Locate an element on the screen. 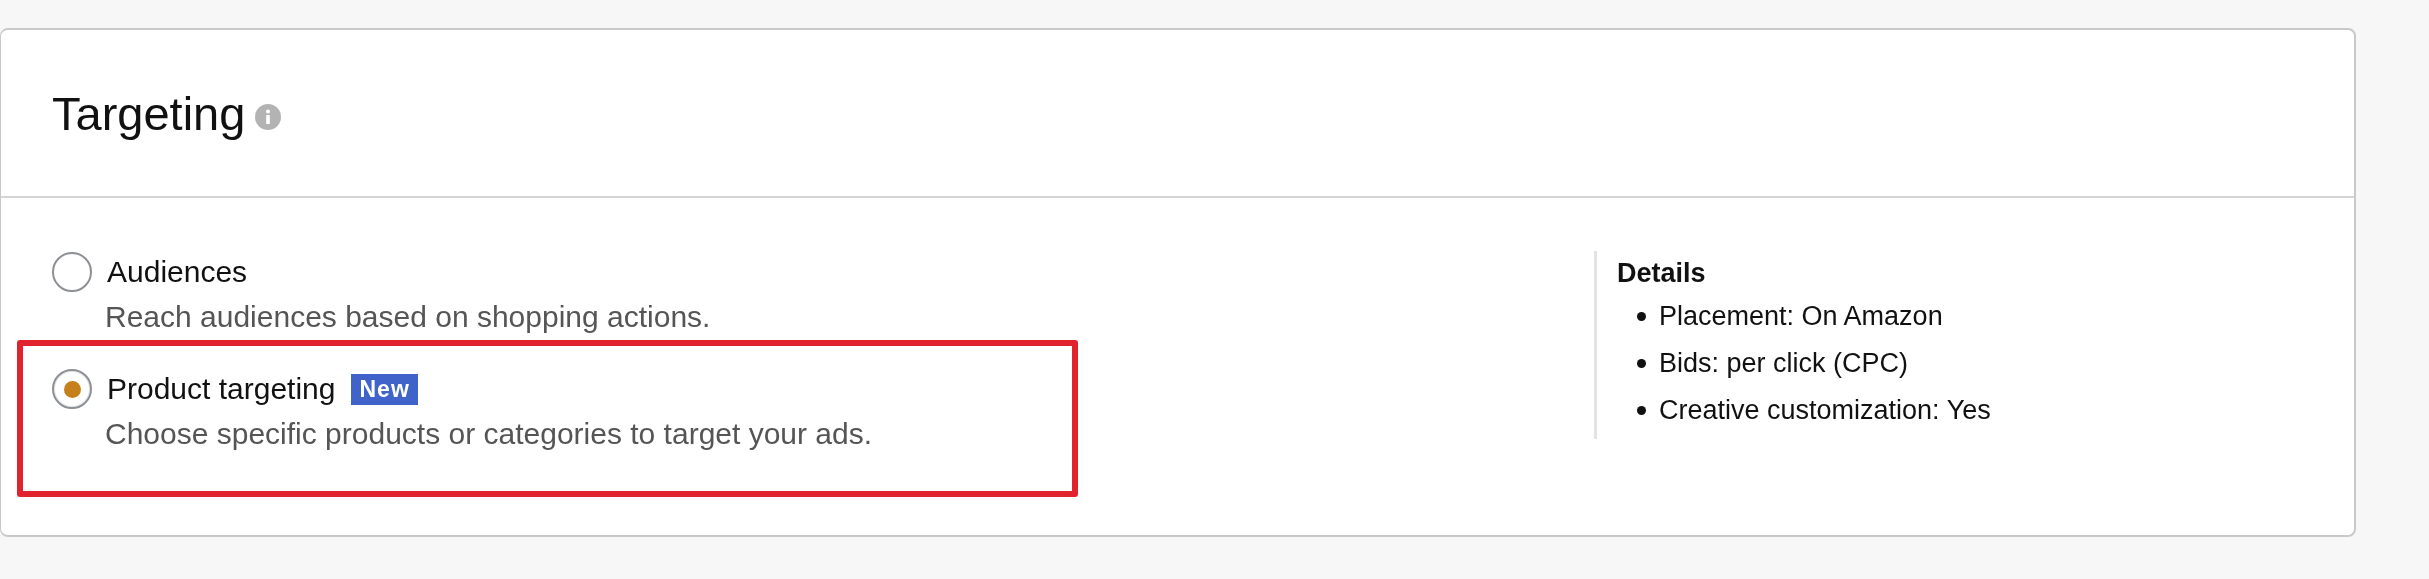  details-item: Bids: per click (CPC) is located at coordinates (1784, 363).